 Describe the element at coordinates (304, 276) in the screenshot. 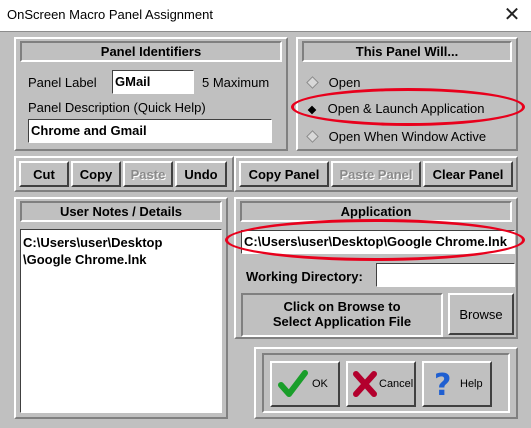

I see `working-directory-caption: Working Directory:` at that location.